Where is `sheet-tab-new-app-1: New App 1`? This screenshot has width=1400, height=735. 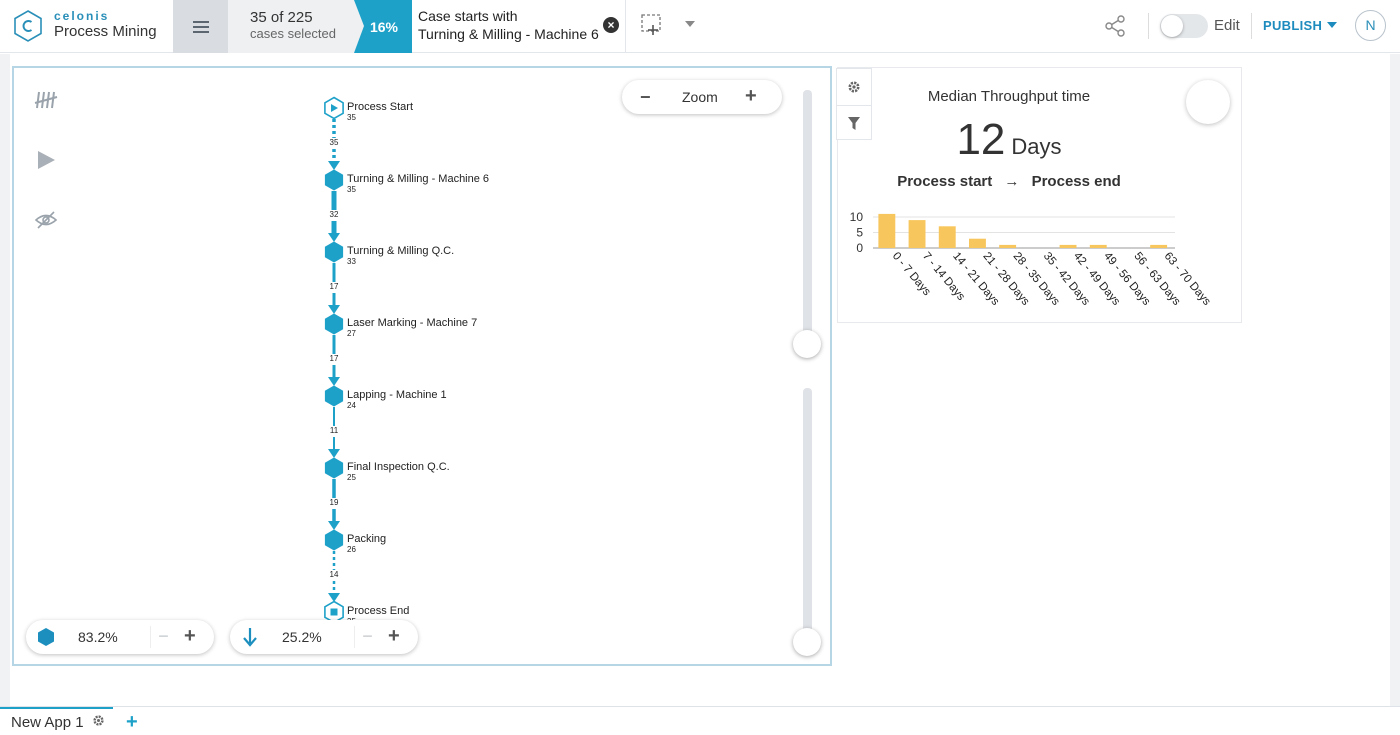
sheet-tab-new-app-1: New App 1 is located at coordinates (56, 721).